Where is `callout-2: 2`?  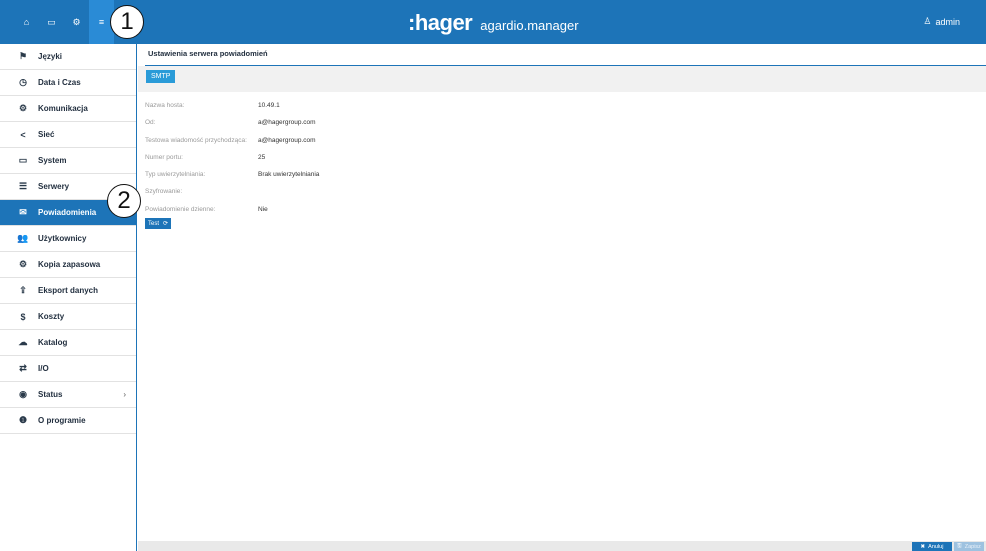 callout-2: 2 is located at coordinates (124, 201).